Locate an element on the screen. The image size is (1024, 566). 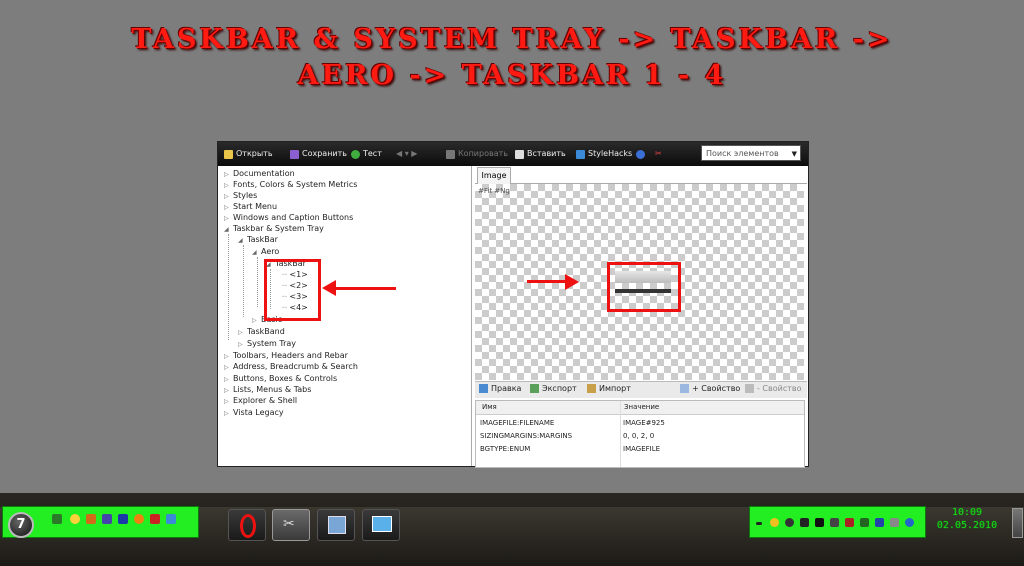
show-desktop-button is located at coordinates (1017, 523).